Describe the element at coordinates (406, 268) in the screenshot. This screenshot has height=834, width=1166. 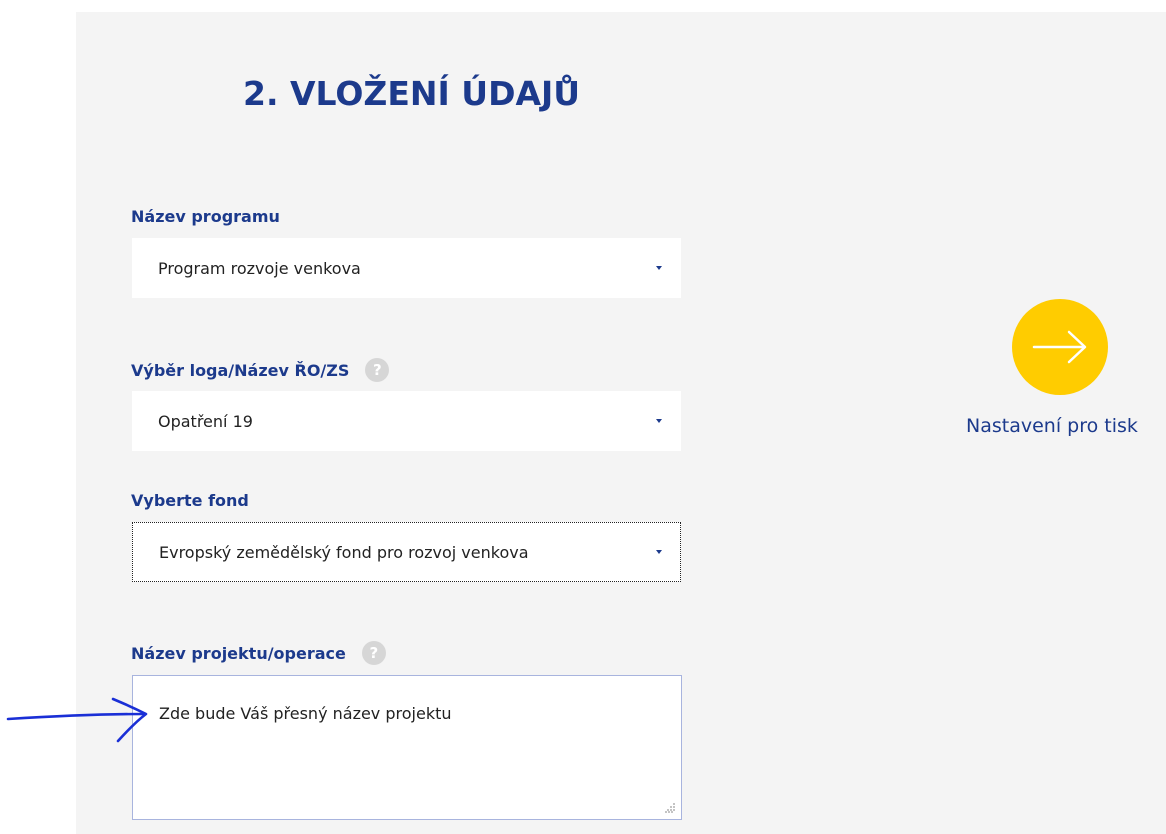
I see `program-select: Program rozvoje venkova` at that location.